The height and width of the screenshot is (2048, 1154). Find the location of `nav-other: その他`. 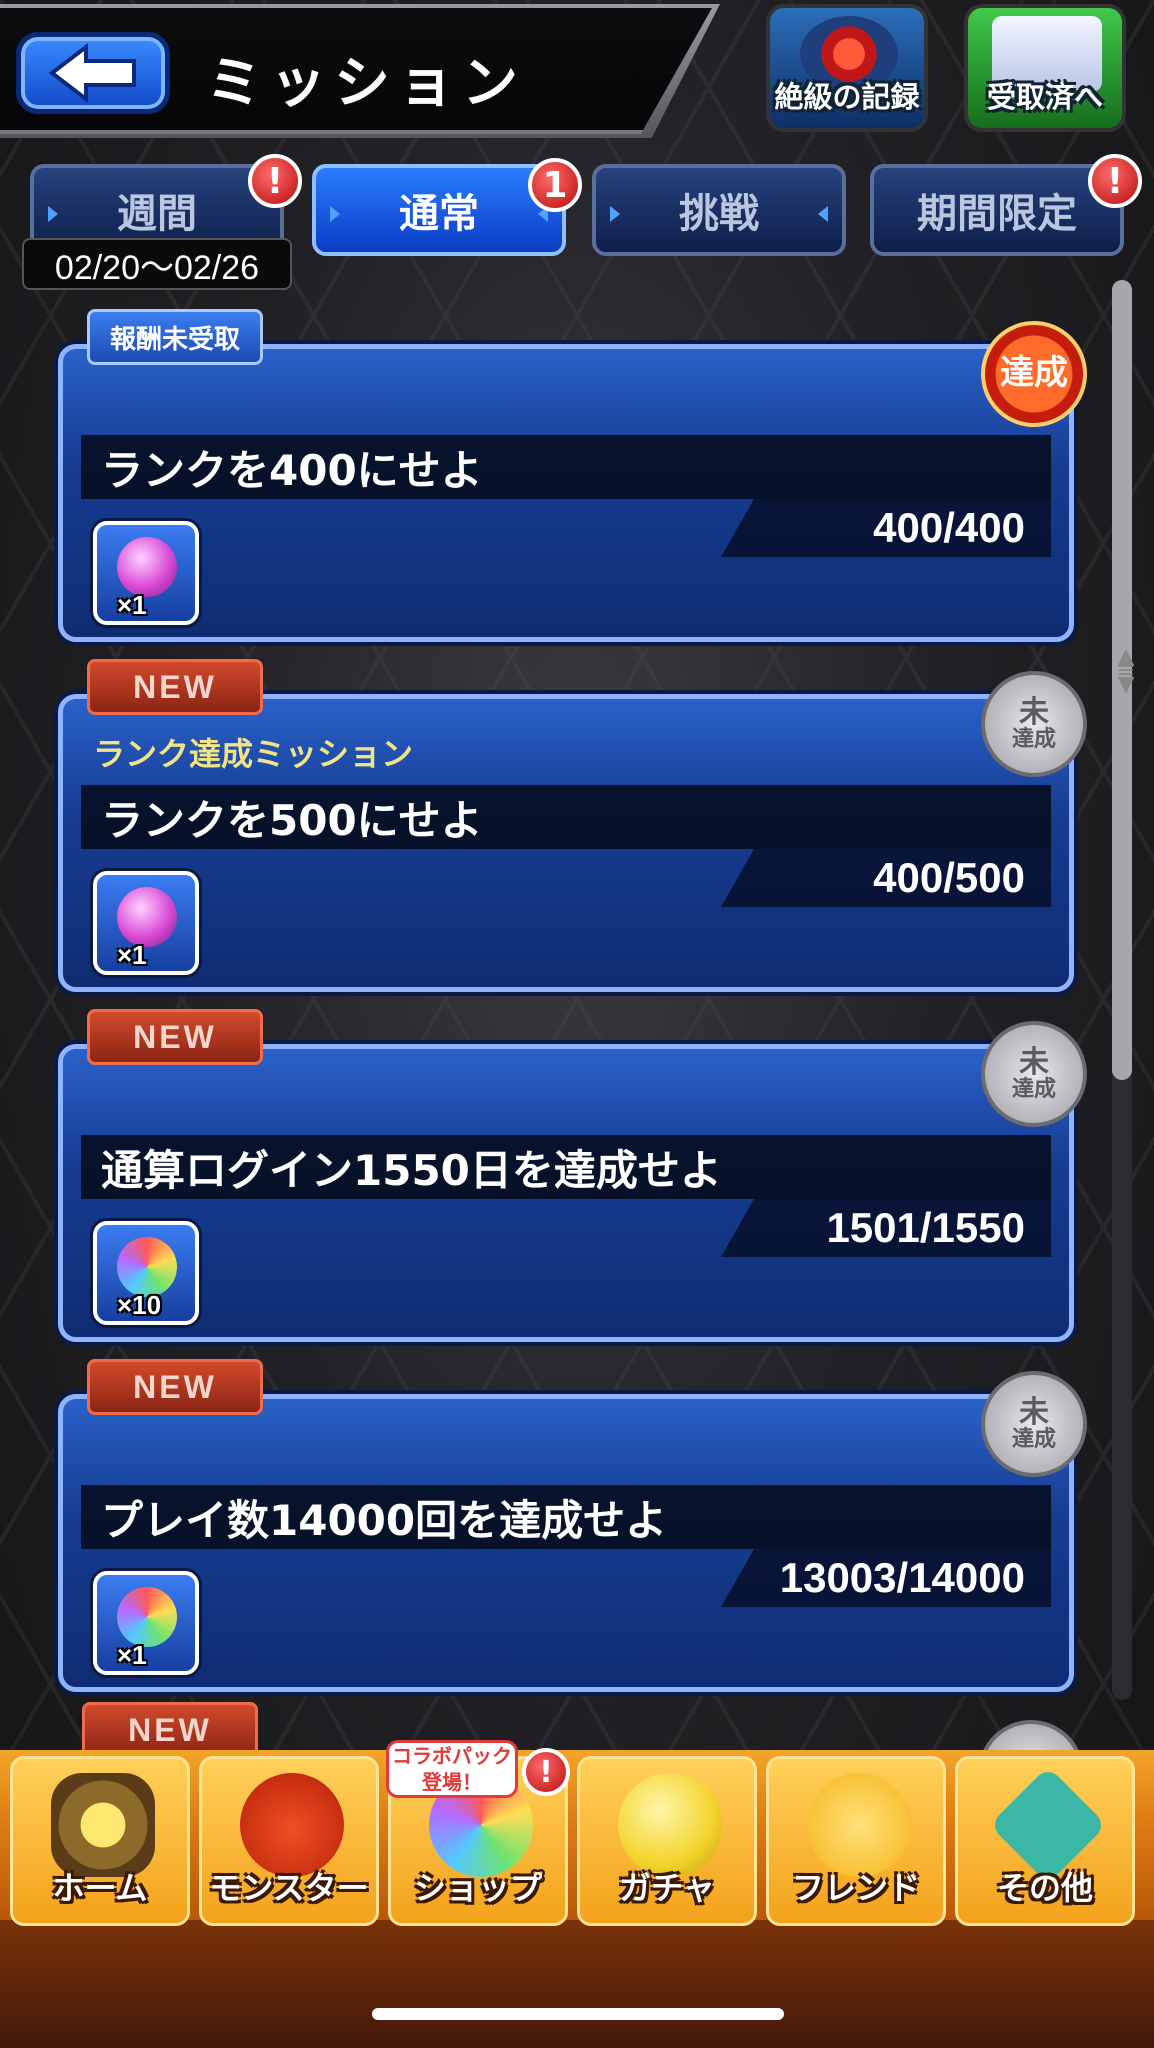

nav-other: その他 is located at coordinates (1045, 1841).